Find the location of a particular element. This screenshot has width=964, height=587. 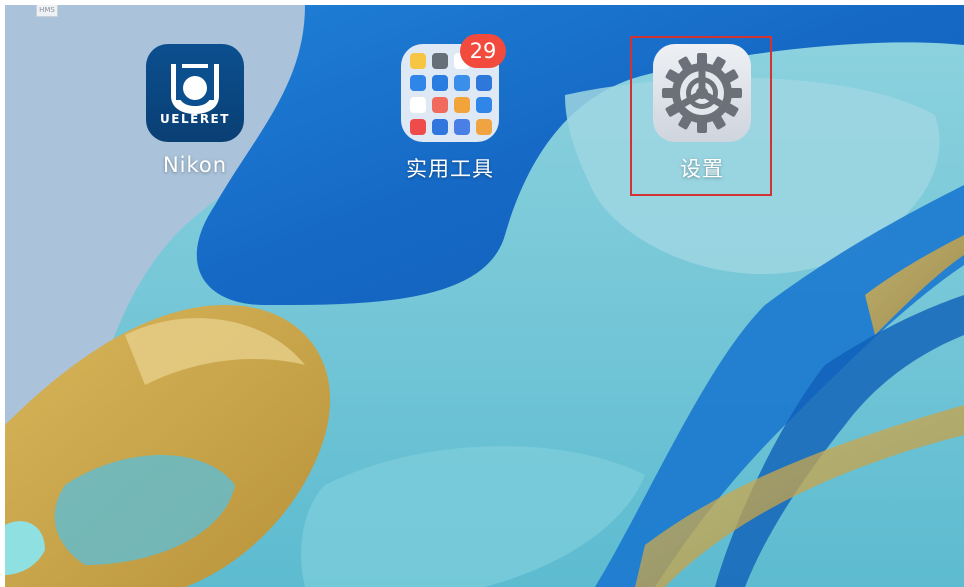

app-label: 实用工具 is located at coordinates (450, 169).